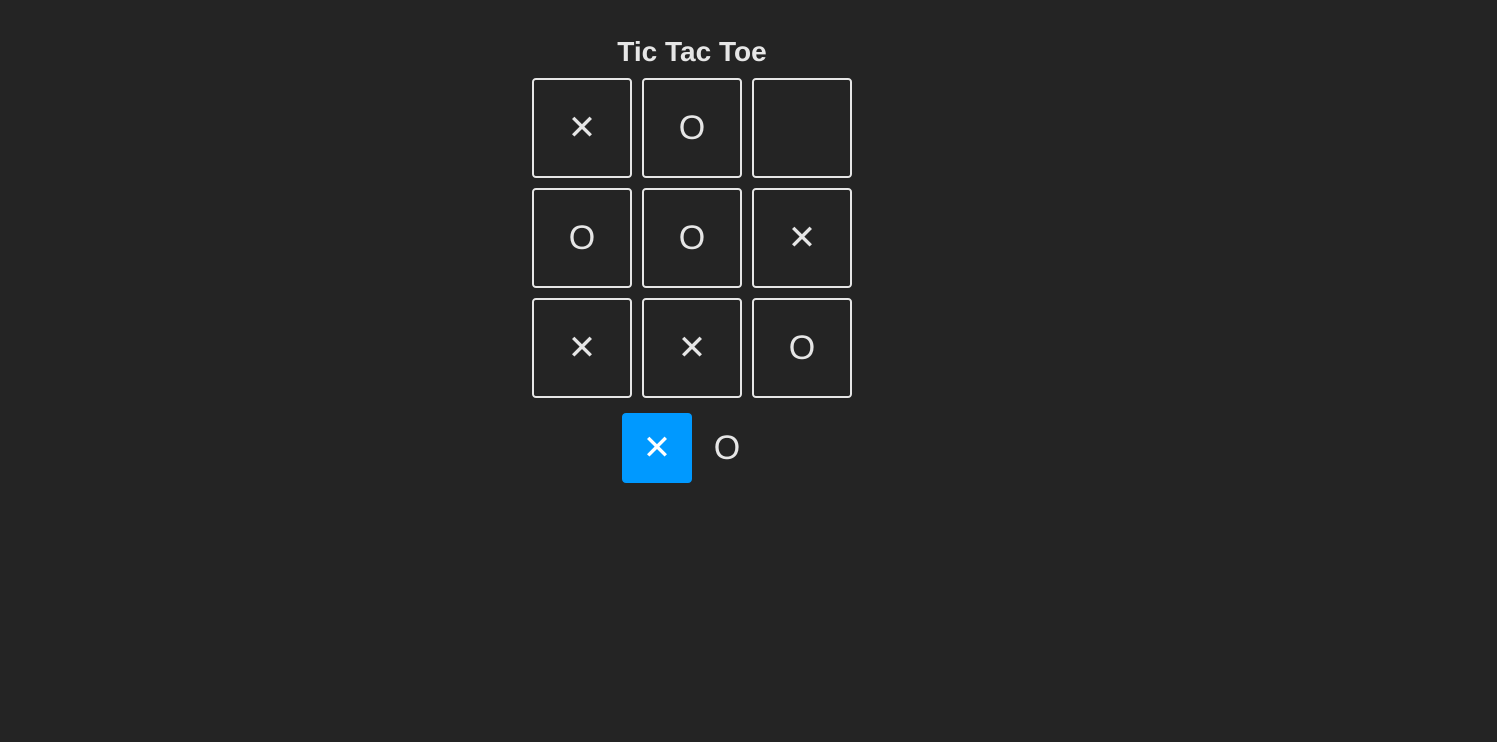 This screenshot has height=742, width=1497. I want to click on board-cell-4: O, so click(582, 238).